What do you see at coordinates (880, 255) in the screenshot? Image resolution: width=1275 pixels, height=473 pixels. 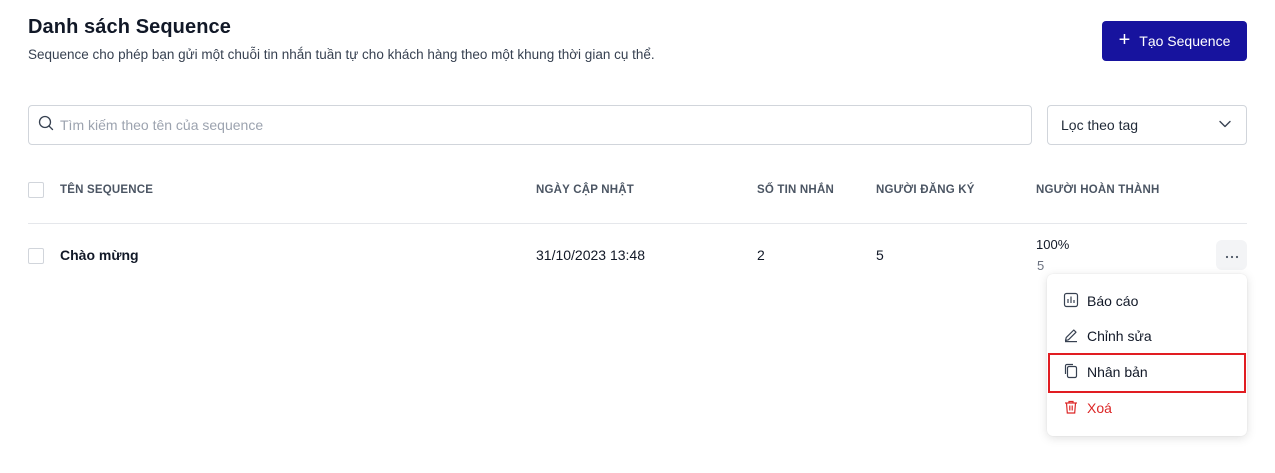 I see `subscriber-count: 5` at bounding box center [880, 255].